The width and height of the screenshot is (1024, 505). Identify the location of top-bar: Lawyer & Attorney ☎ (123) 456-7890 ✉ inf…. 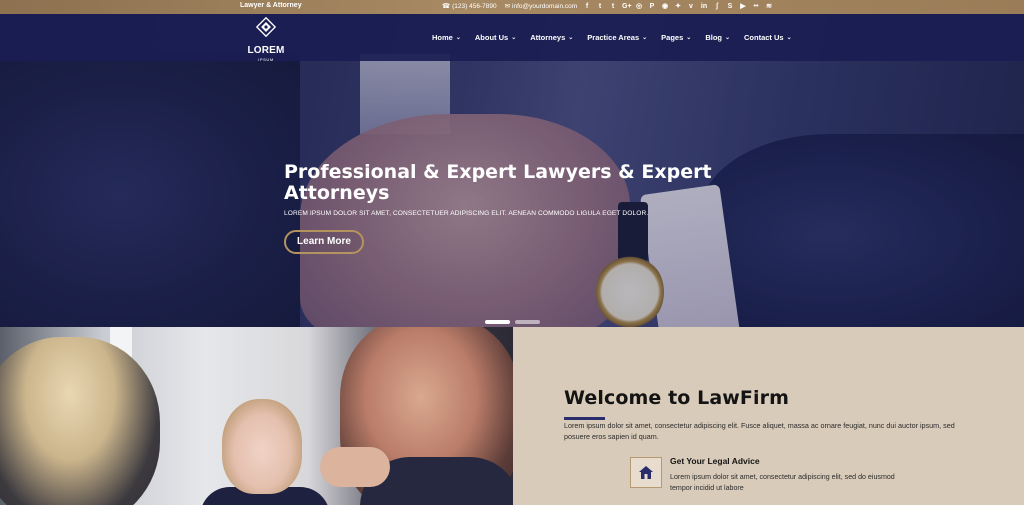
(512, 7).